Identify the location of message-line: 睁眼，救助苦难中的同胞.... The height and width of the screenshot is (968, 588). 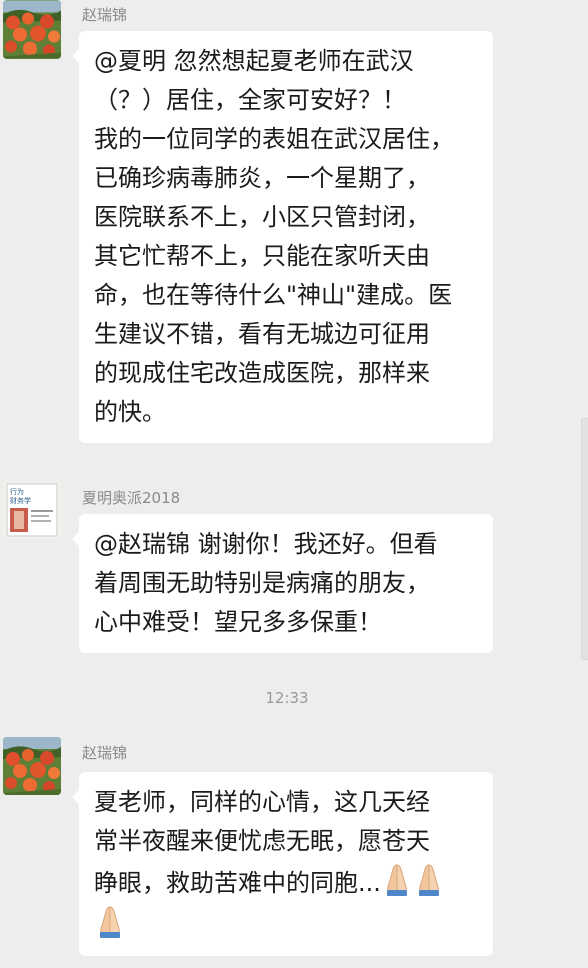
(286, 882).